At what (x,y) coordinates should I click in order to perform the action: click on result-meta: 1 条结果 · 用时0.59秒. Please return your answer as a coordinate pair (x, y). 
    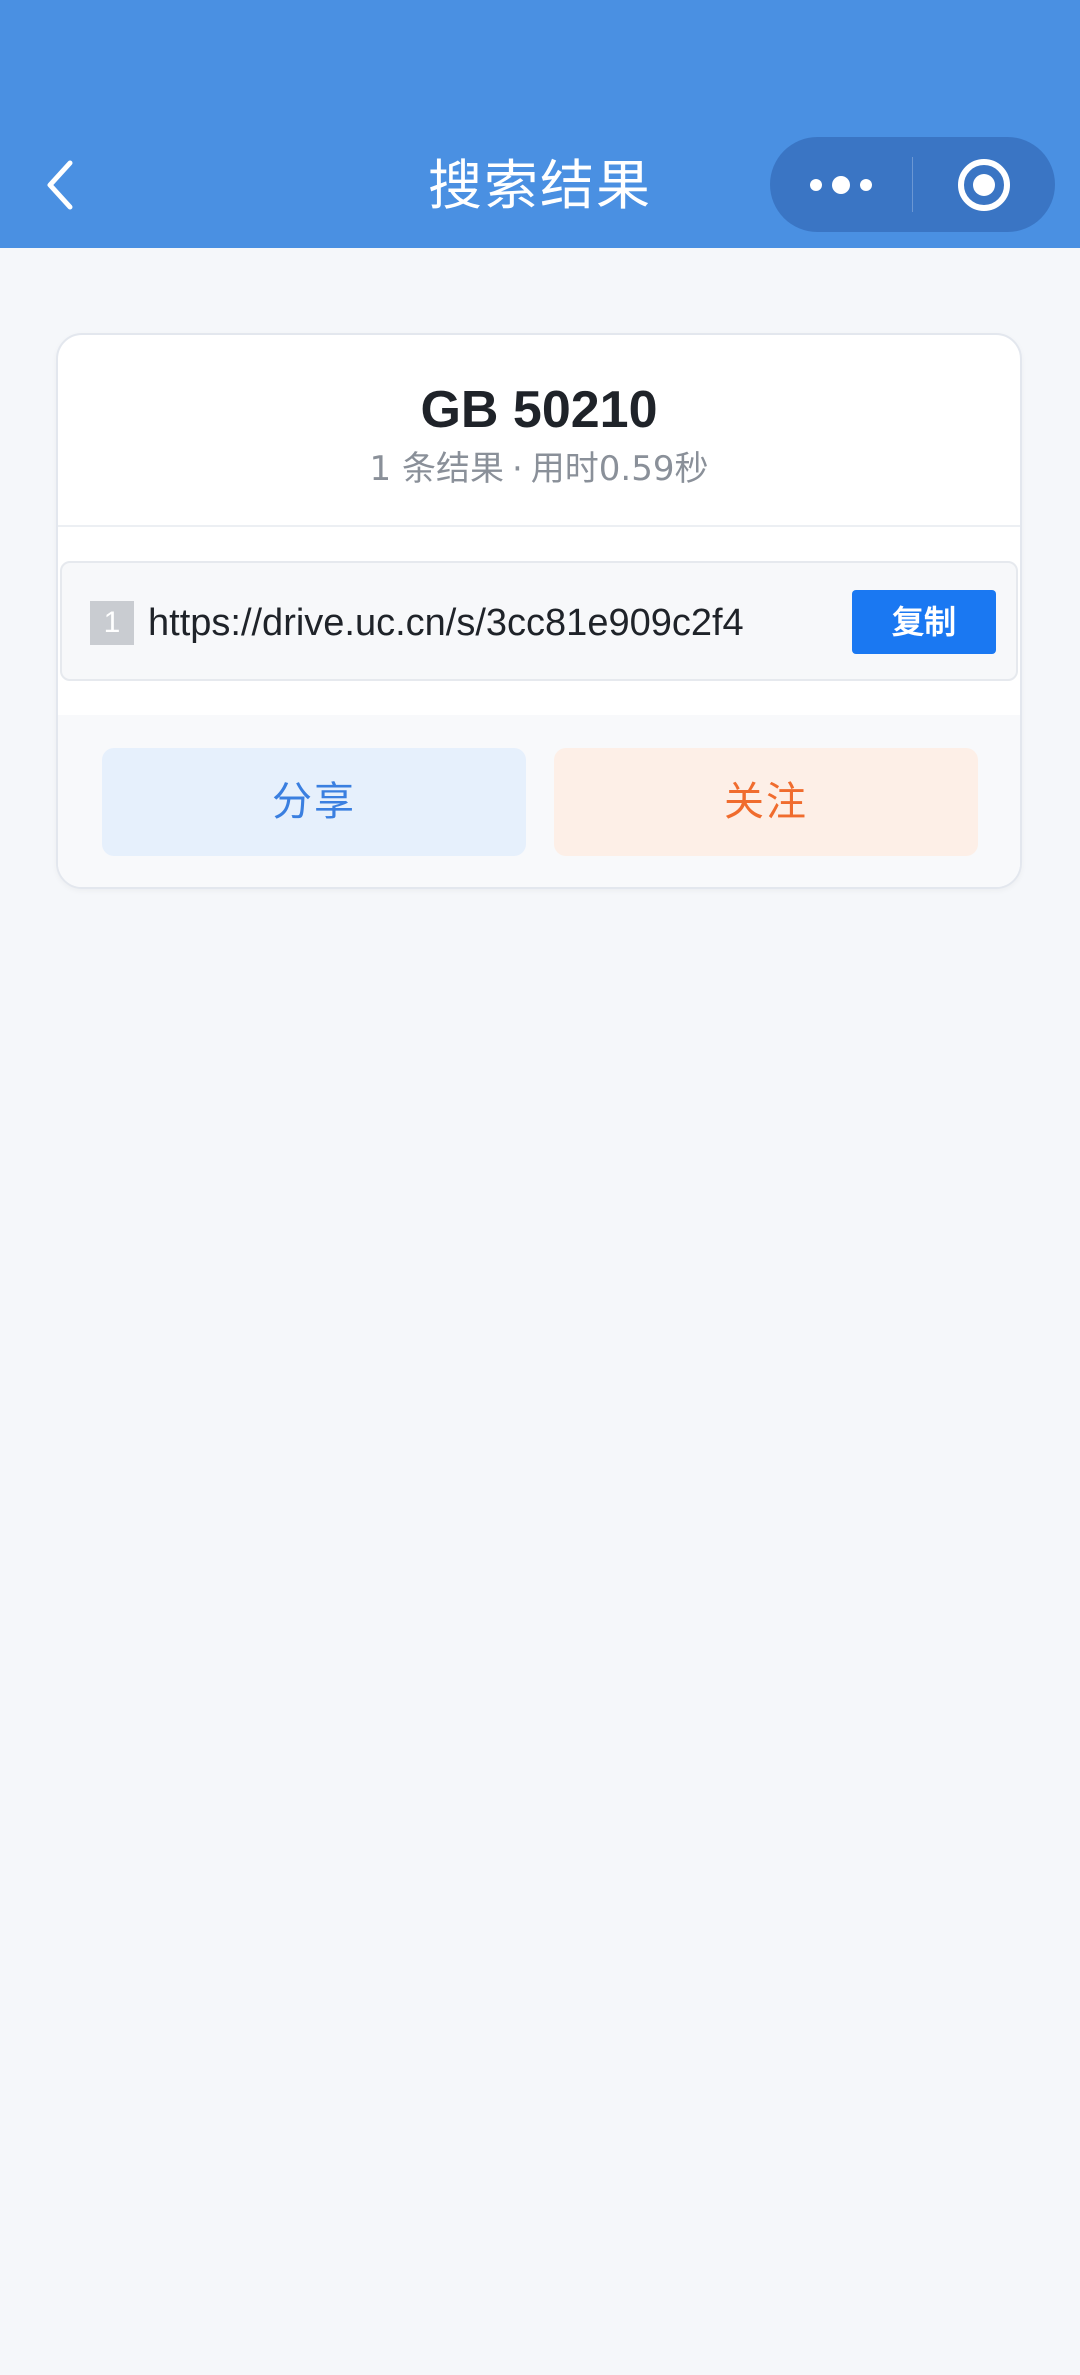
    Looking at the image, I should click on (539, 469).